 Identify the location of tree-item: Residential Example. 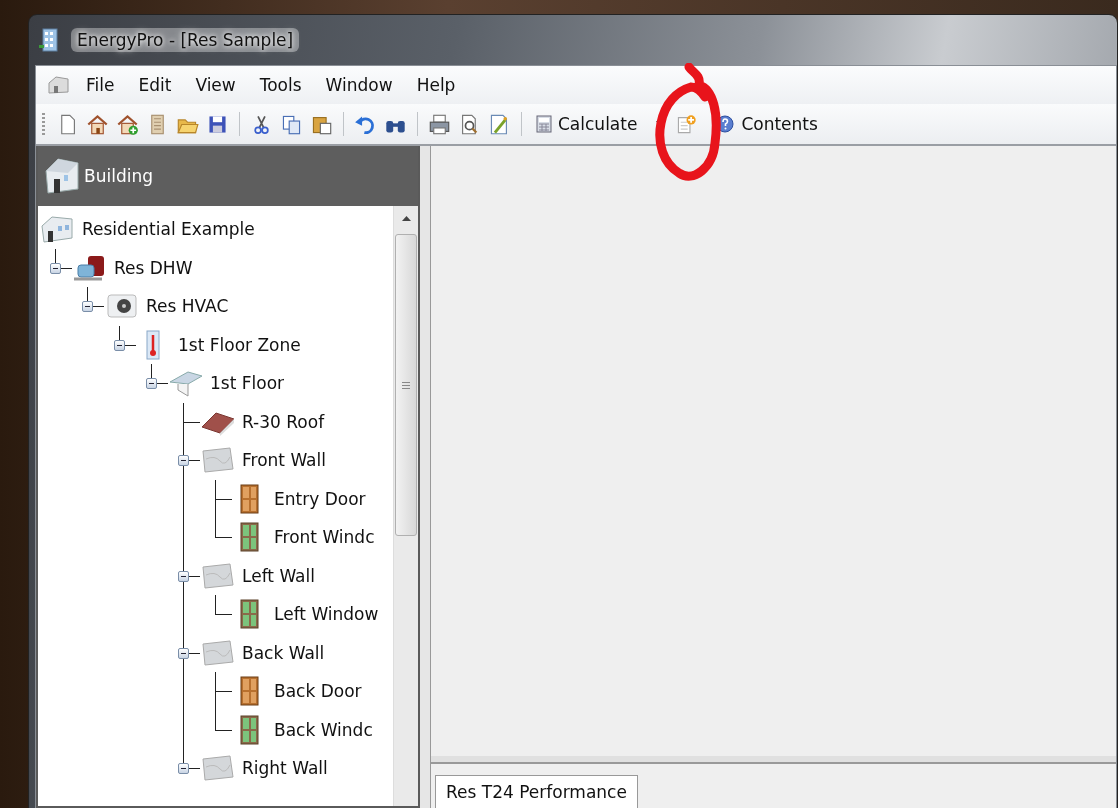
(168, 229).